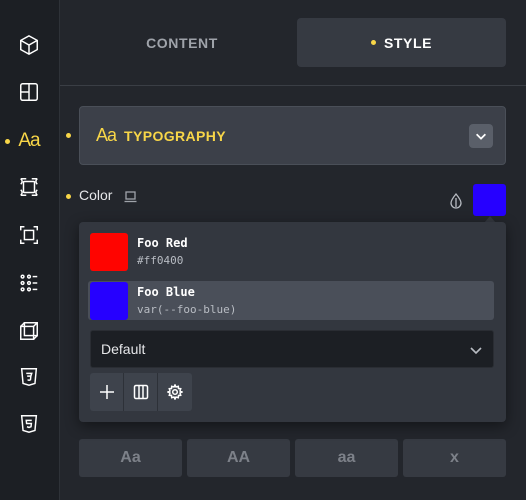 Image resolution: width=526 pixels, height=500 pixels. I want to click on palette-item-foo-blue: Foo Blue var(--foo-blue), so click(291, 300).